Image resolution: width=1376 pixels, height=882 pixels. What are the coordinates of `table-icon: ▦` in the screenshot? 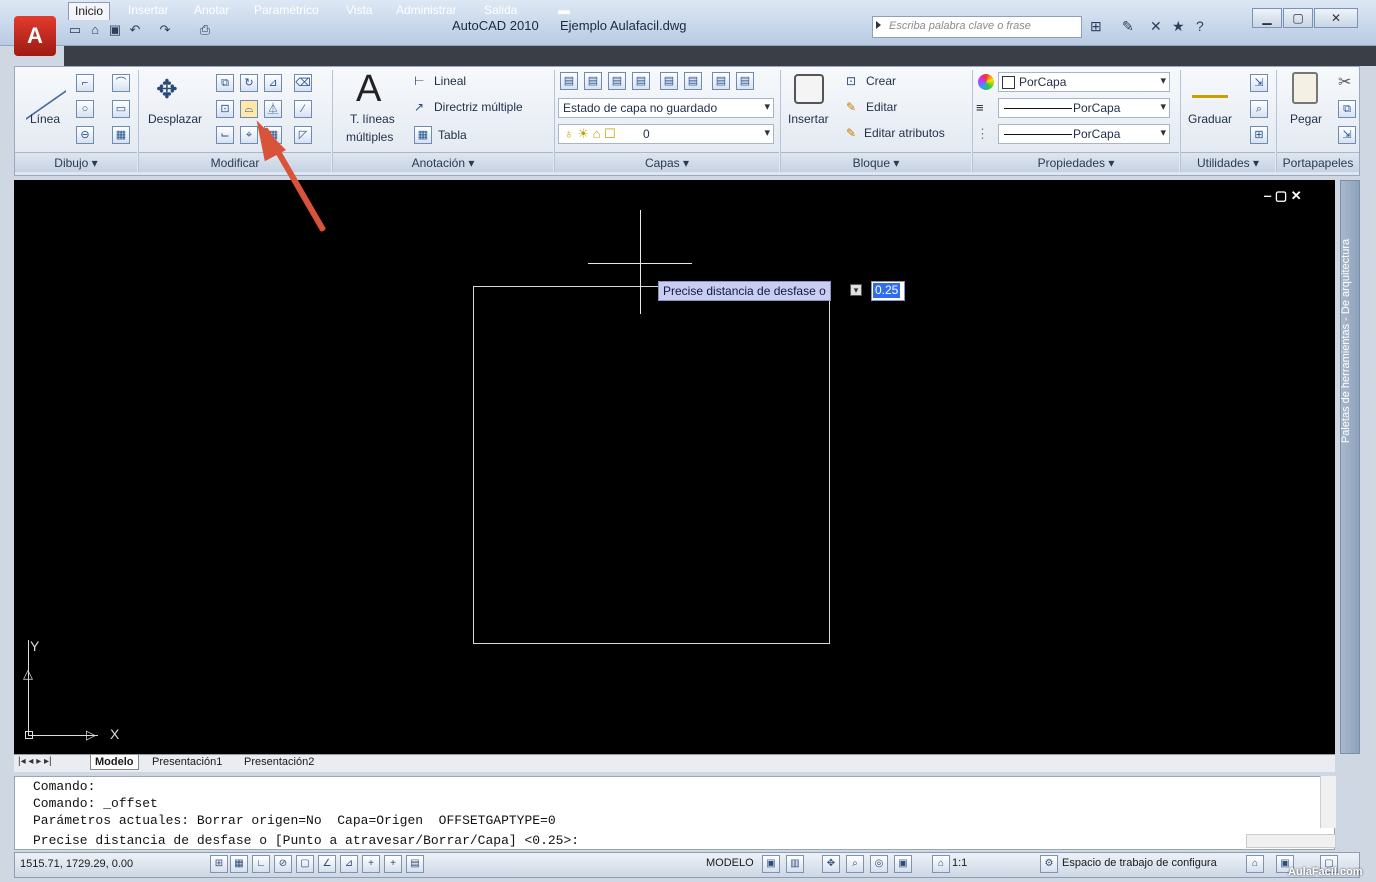 It's located at (423, 135).